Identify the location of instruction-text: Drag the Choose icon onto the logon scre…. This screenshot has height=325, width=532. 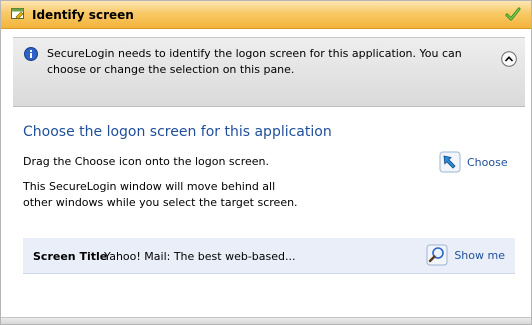
(146, 161).